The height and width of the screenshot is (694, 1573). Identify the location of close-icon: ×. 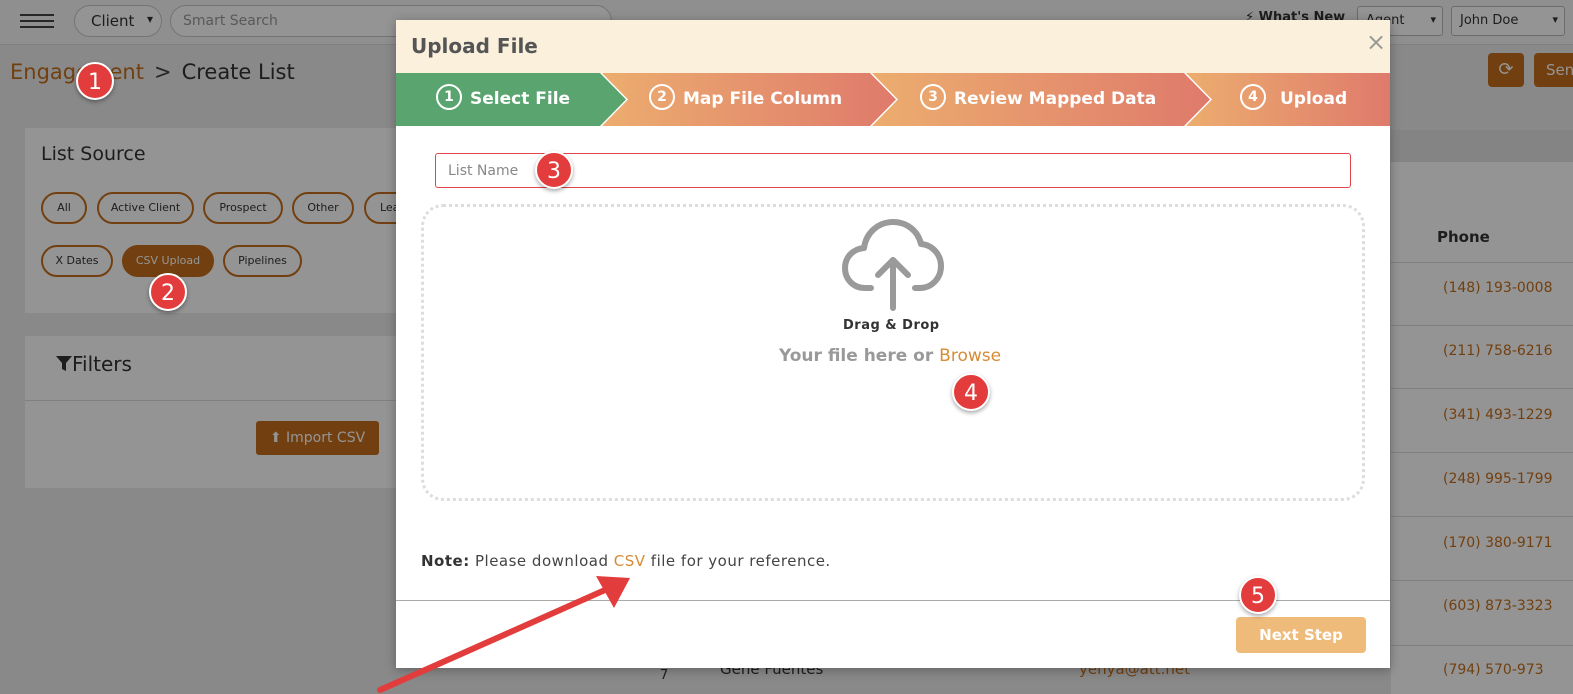
(1376, 42).